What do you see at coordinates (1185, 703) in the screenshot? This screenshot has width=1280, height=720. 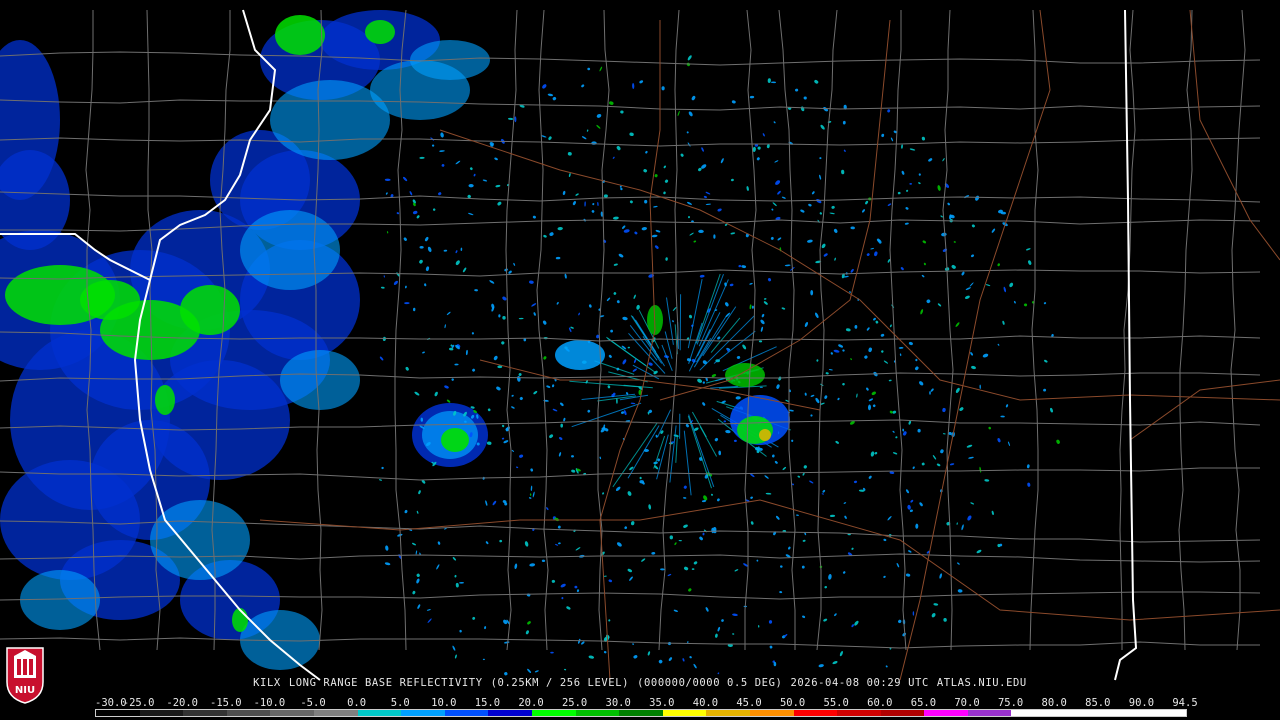 I see `colorbar-tick-label: 94.5` at bounding box center [1185, 703].